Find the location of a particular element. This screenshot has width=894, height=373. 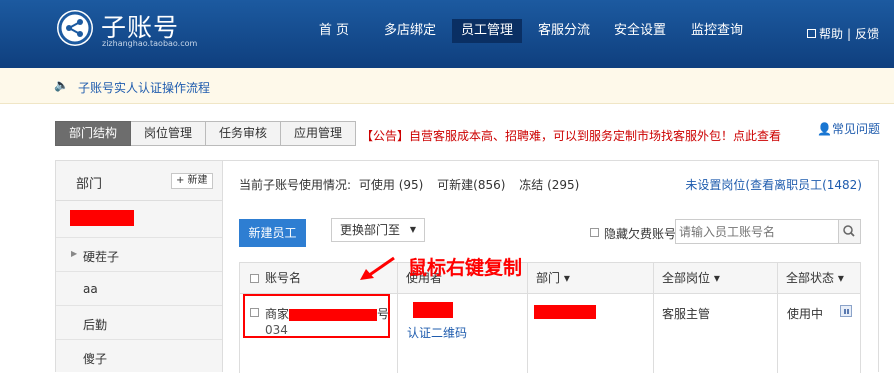

new-department-button: + 新建 is located at coordinates (192, 181).